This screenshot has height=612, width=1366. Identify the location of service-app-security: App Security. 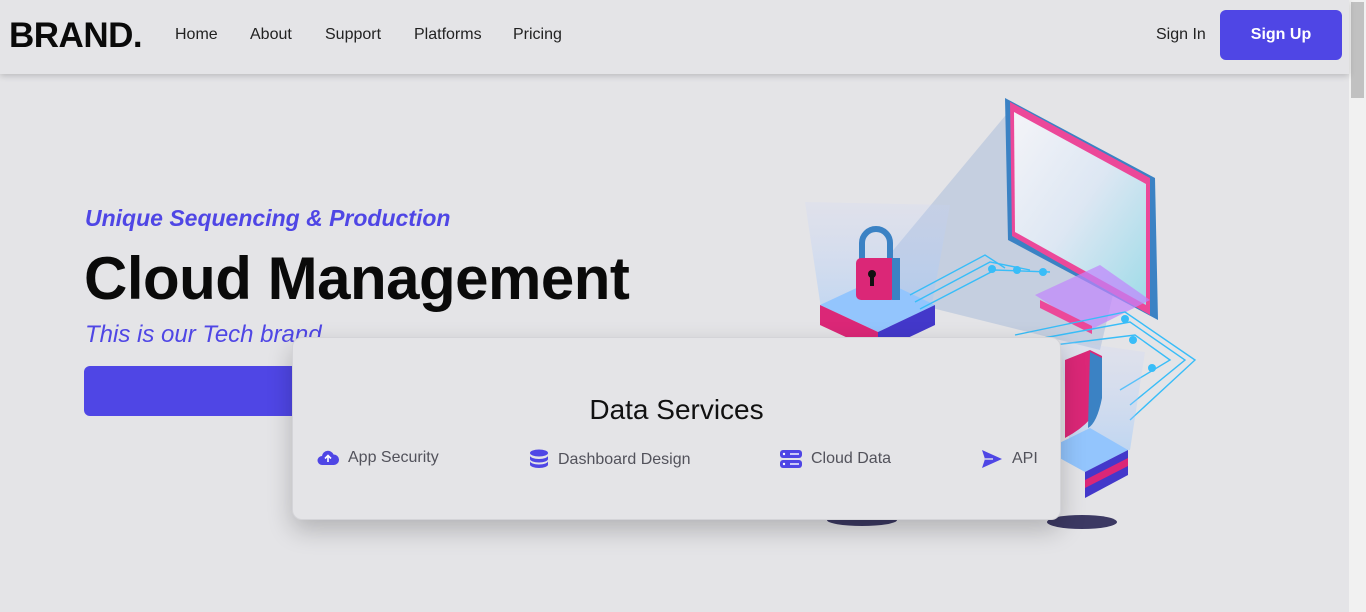
(378, 458).